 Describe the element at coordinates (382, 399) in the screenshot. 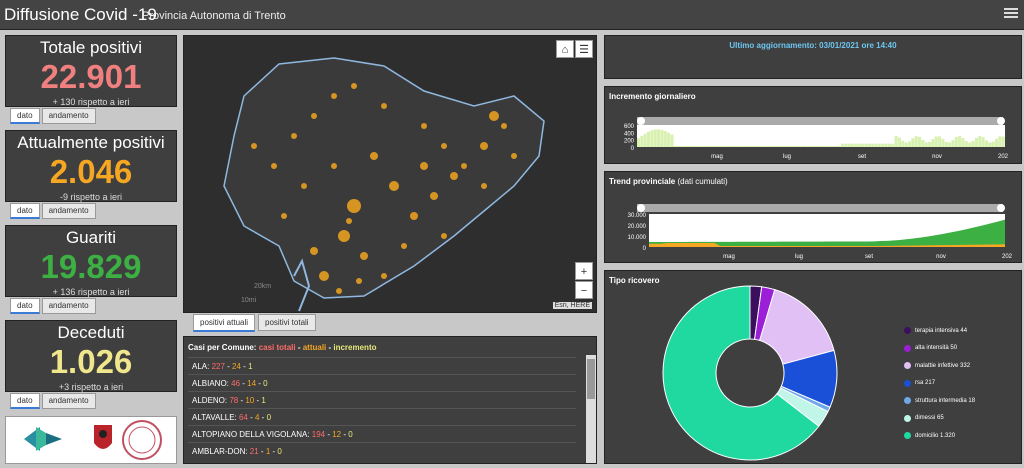

I see `list-item: ALDENO: 78 - 10 - 1` at that location.